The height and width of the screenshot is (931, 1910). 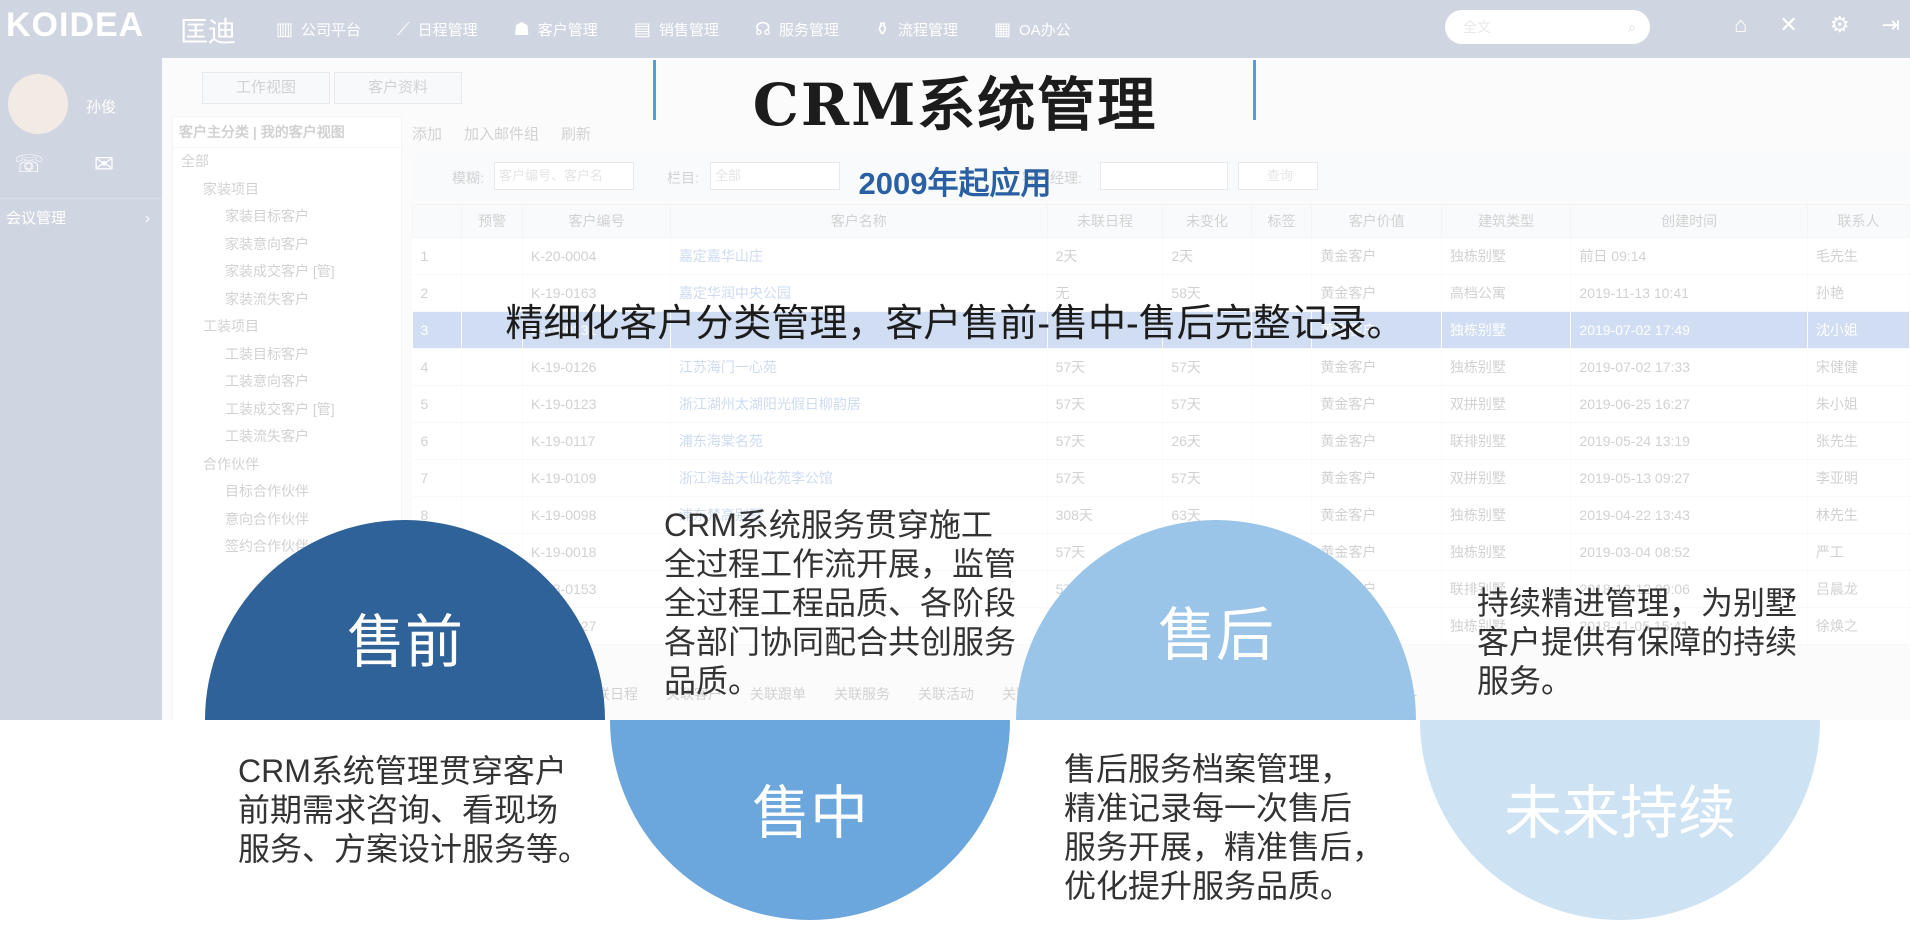 I want to click on presale-semicircle: 售前, so click(x=405, y=620).